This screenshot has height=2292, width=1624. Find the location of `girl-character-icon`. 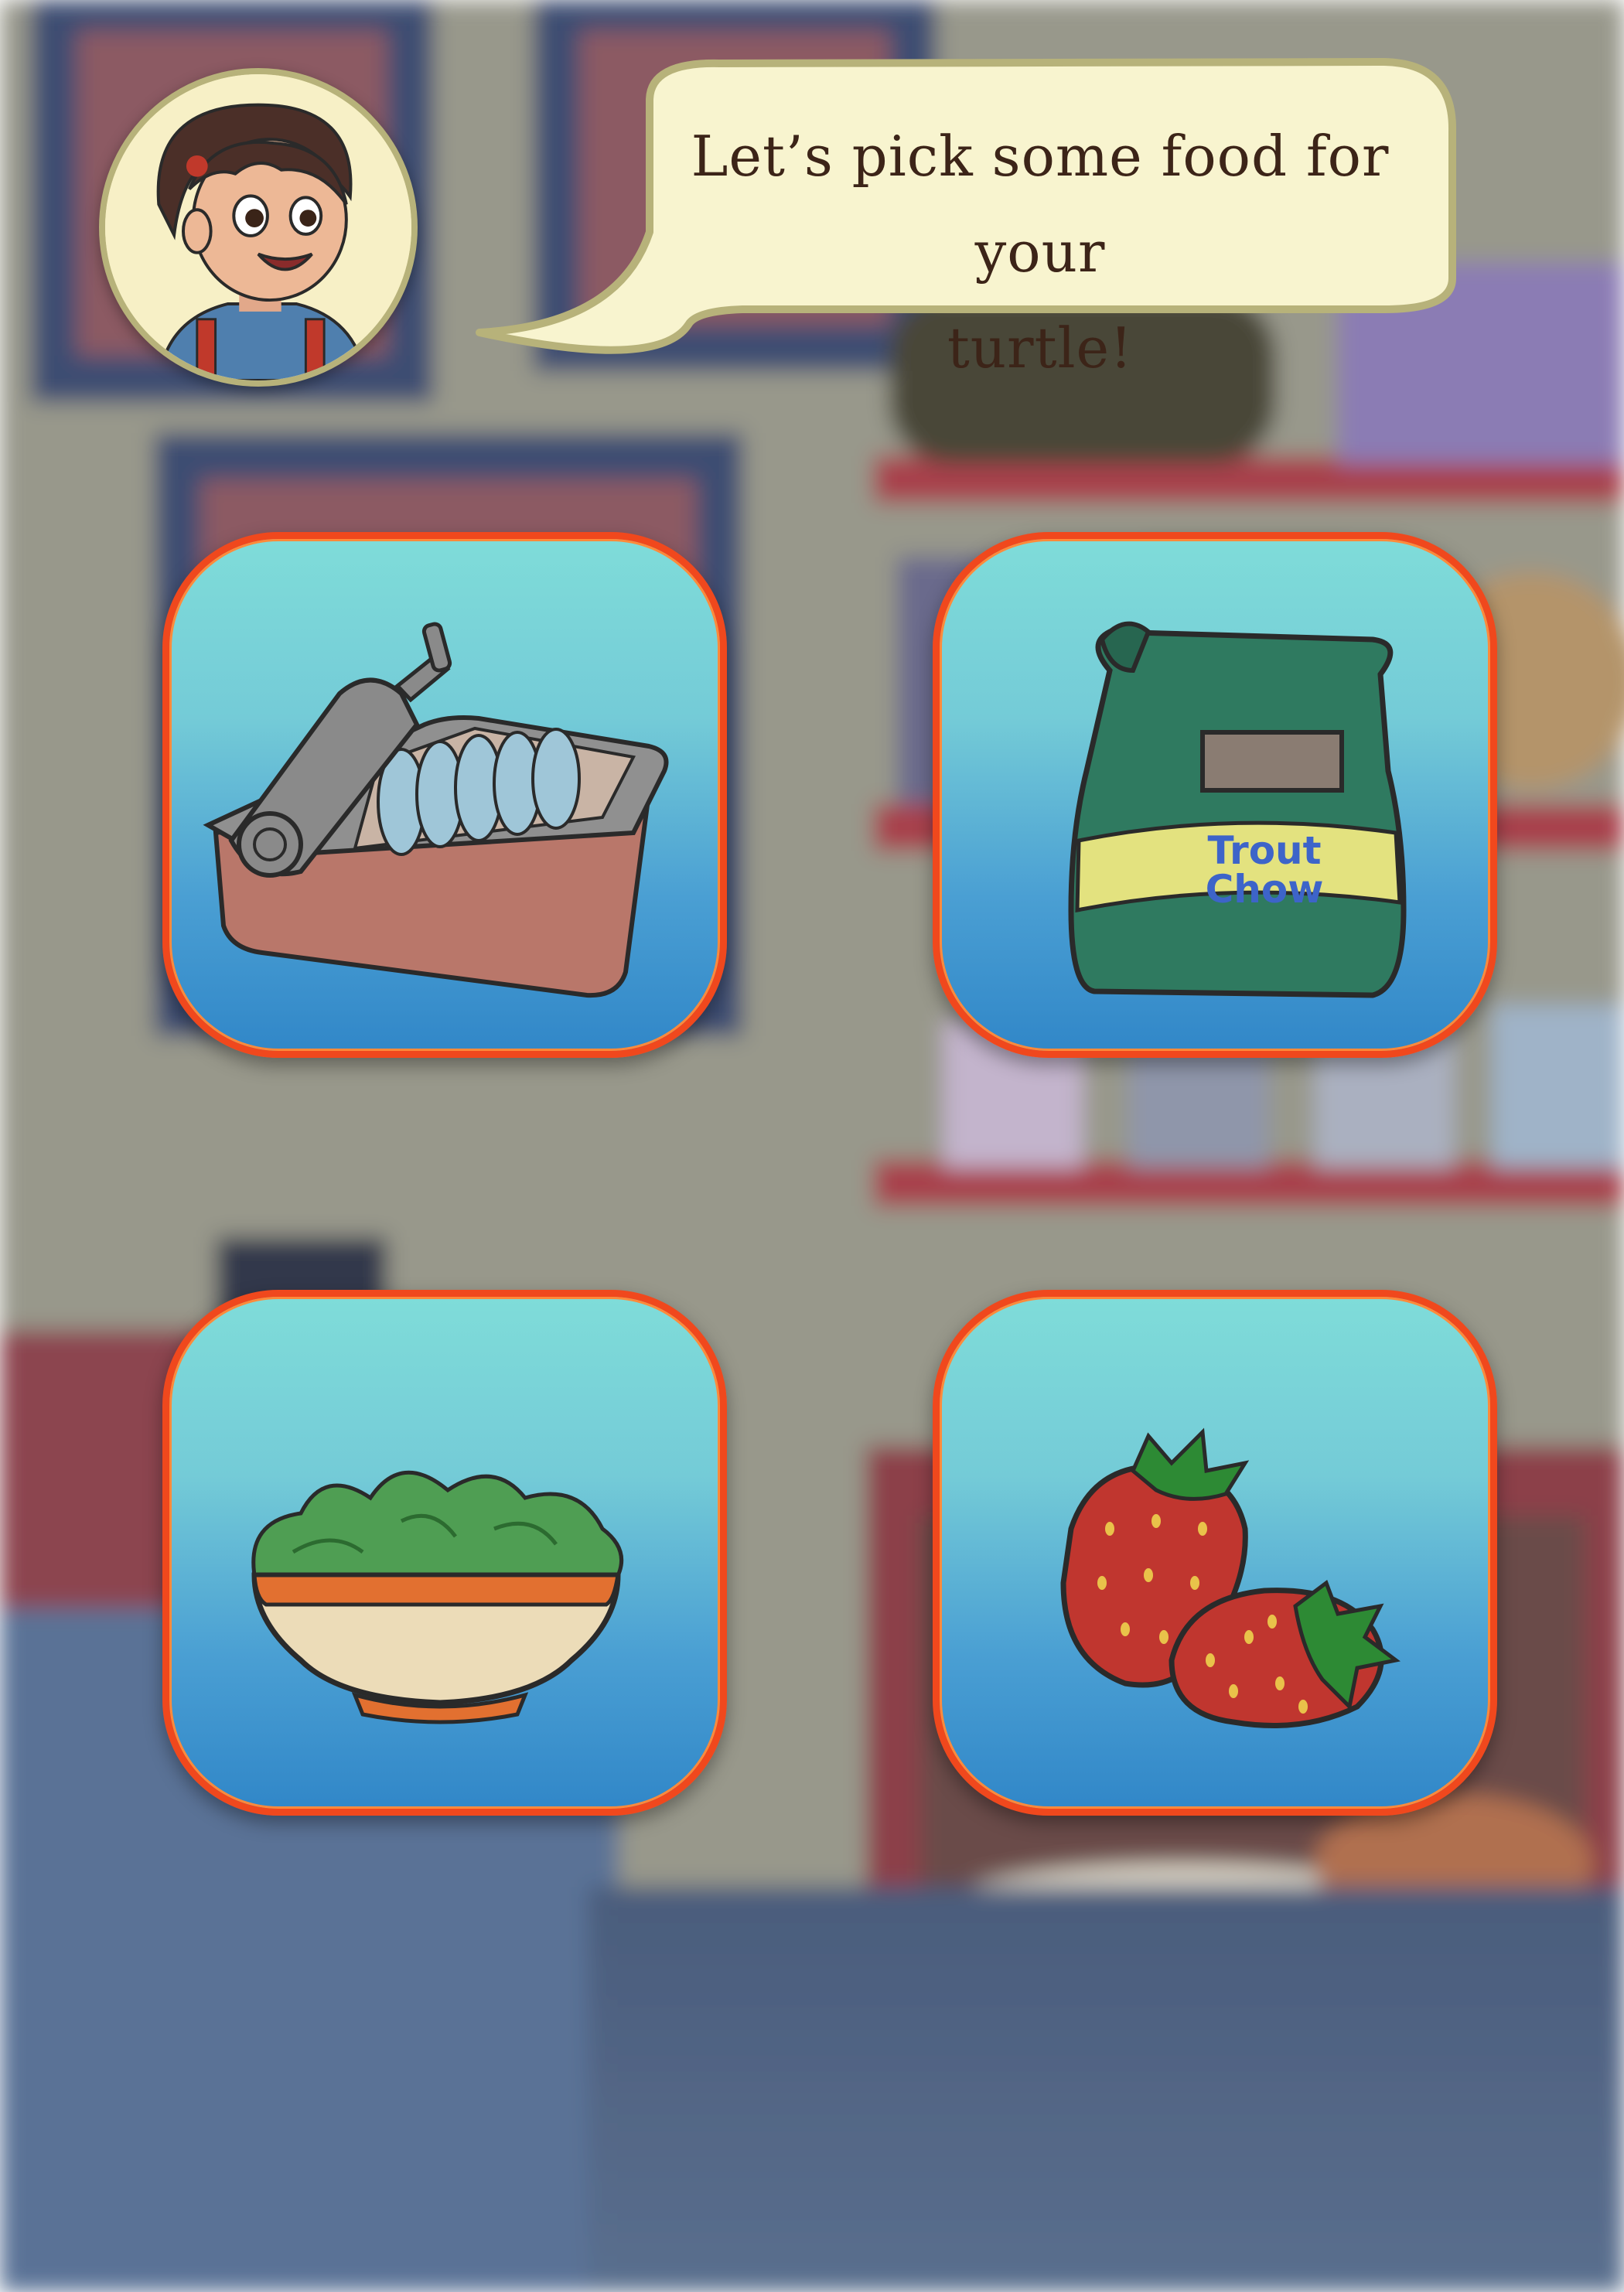

girl-character-icon is located at coordinates (258, 227).